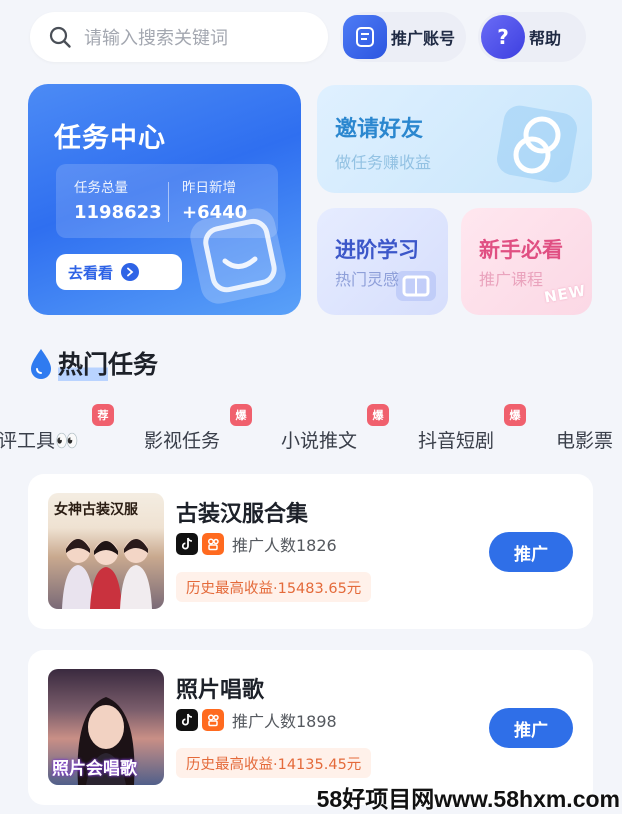 Image resolution: width=622 pixels, height=814 pixels. What do you see at coordinates (537, 144) in the screenshot?
I see `rings-icon` at bounding box center [537, 144].